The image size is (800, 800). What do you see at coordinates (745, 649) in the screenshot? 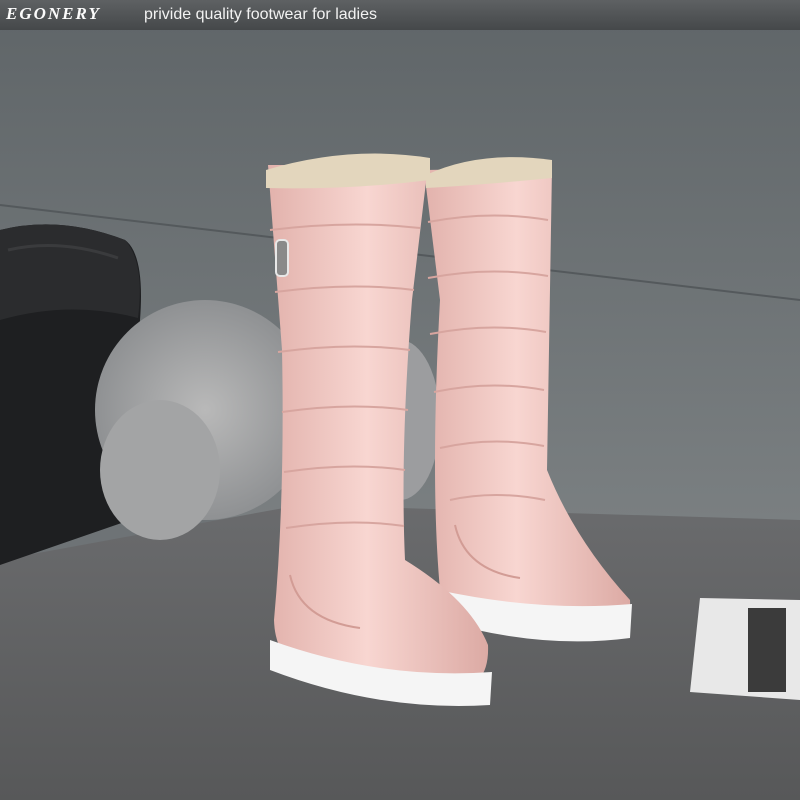
I see `magazine` at bounding box center [745, 649].